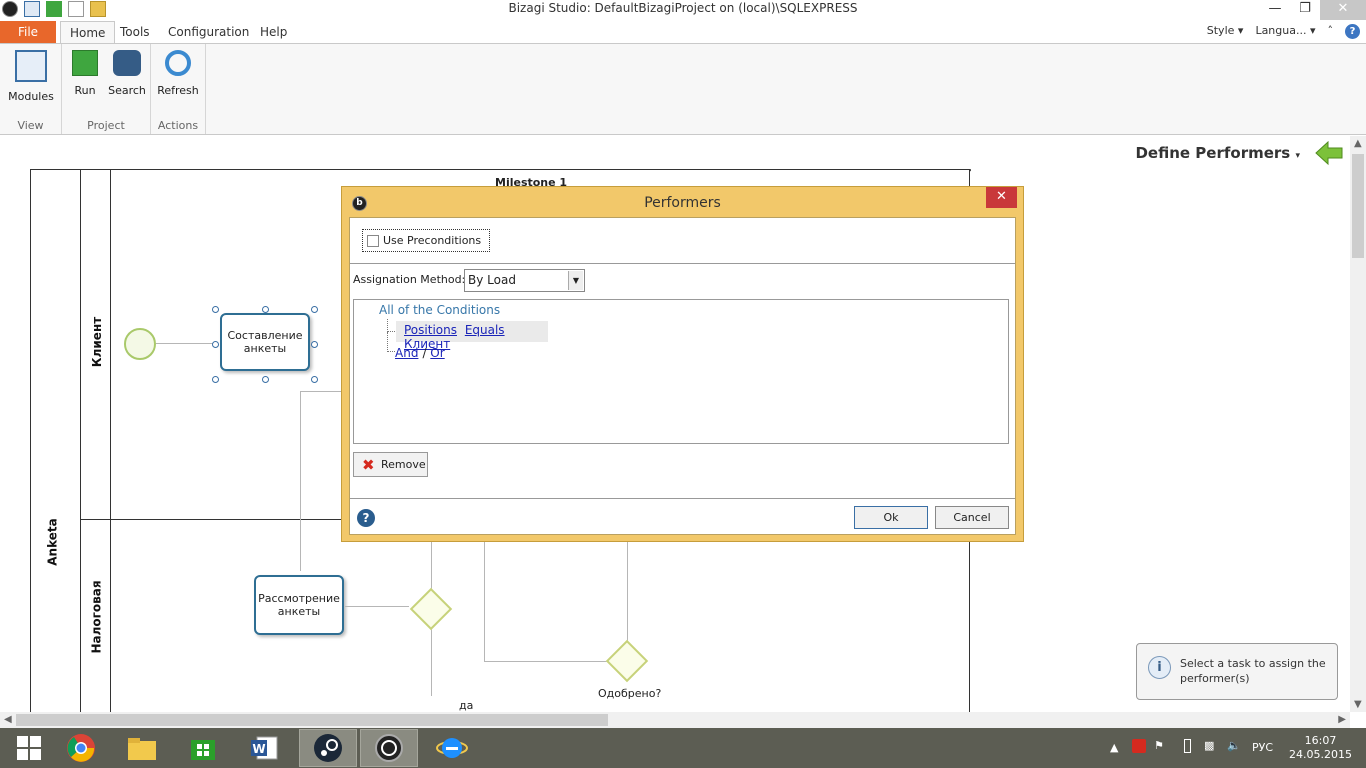  Describe the element at coordinates (264, 748) in the screenshot. I see `taskbar-word: W` at that location.